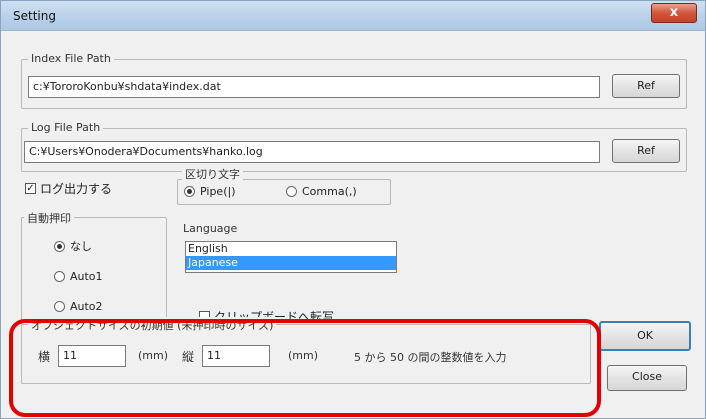  Describe the element at coordinates (353, 16) in the screenshot. I see `title-bar: Setting x` at that location.